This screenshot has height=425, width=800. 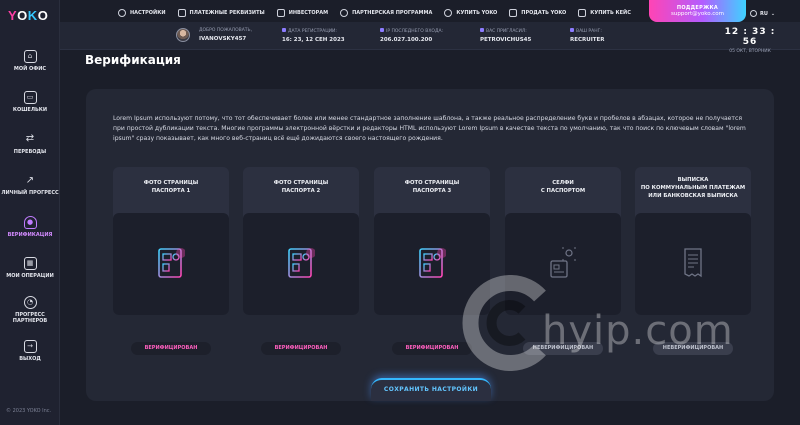 I want to click on top-link-investors: ИНВЕСТОРАМ, so click(x=302, y=13).